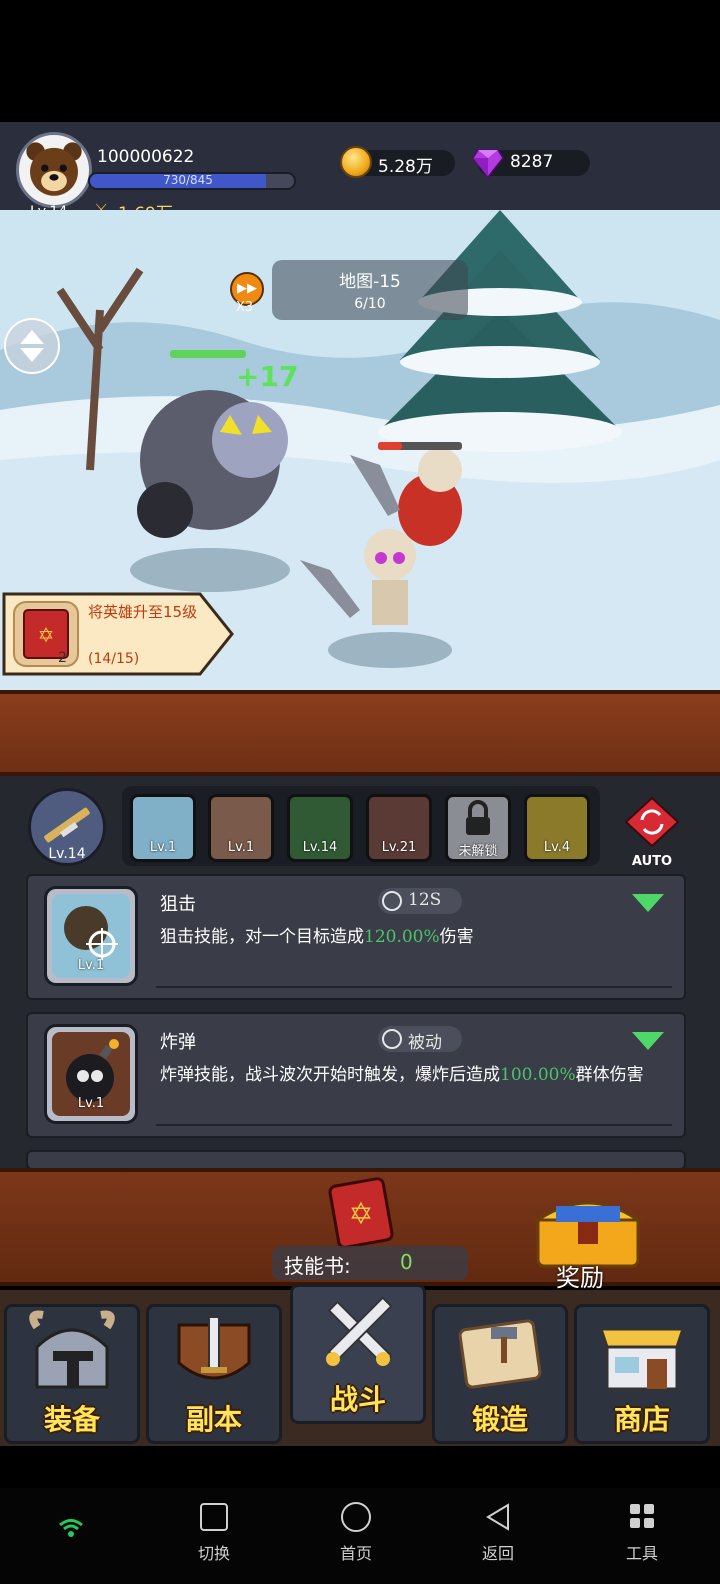 The width and height of the screenshot is (720, 1584). What do you see at coordinates (356, 1160) in the screenshot?
I see `skill-card-partial` at bounding box center [356, 1160].